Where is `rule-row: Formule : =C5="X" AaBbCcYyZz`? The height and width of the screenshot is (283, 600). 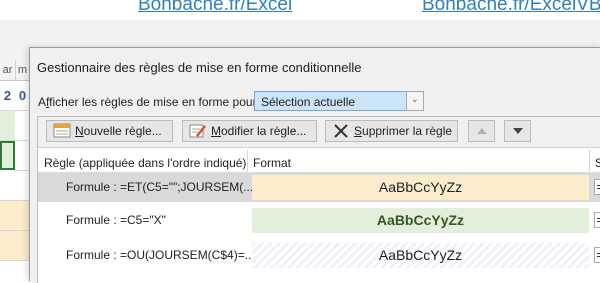 rule-row: Formule : =C5="X" AaBbCcYyZz is located at coordinates (319, 220).